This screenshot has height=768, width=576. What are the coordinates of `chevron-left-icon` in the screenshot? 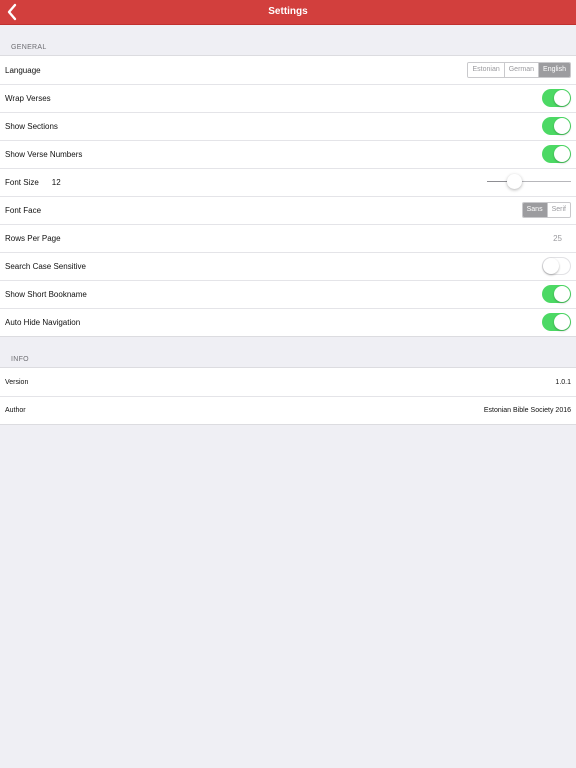 It's located at (12, 12).